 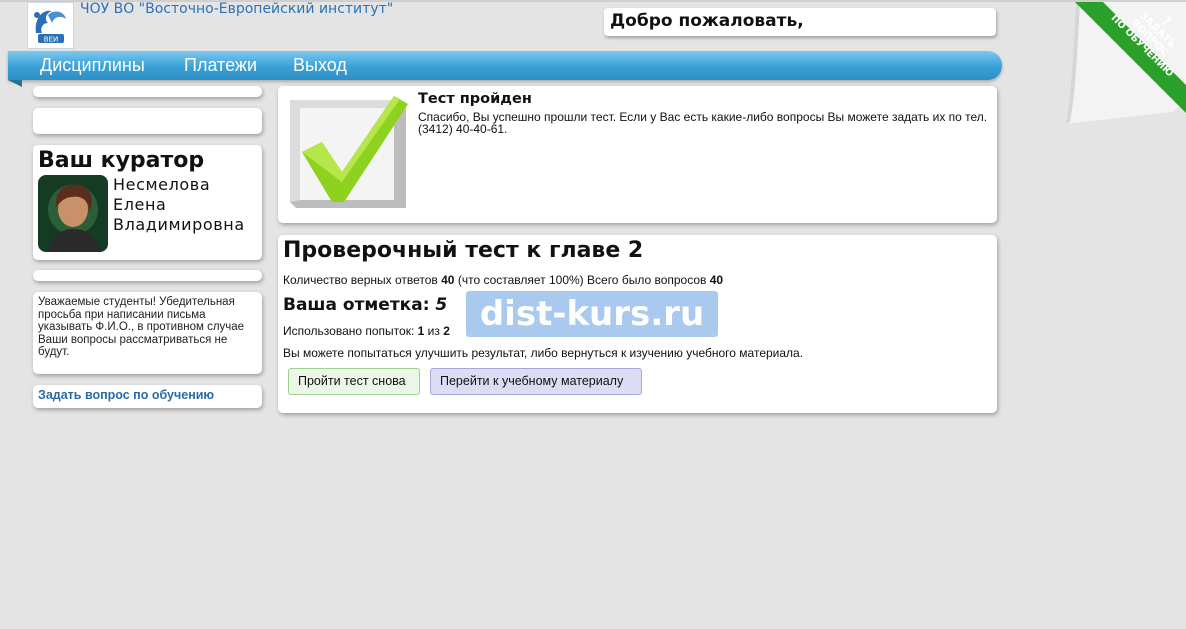 I want to click on attempts-used: 1, so click(x=421, y=331).